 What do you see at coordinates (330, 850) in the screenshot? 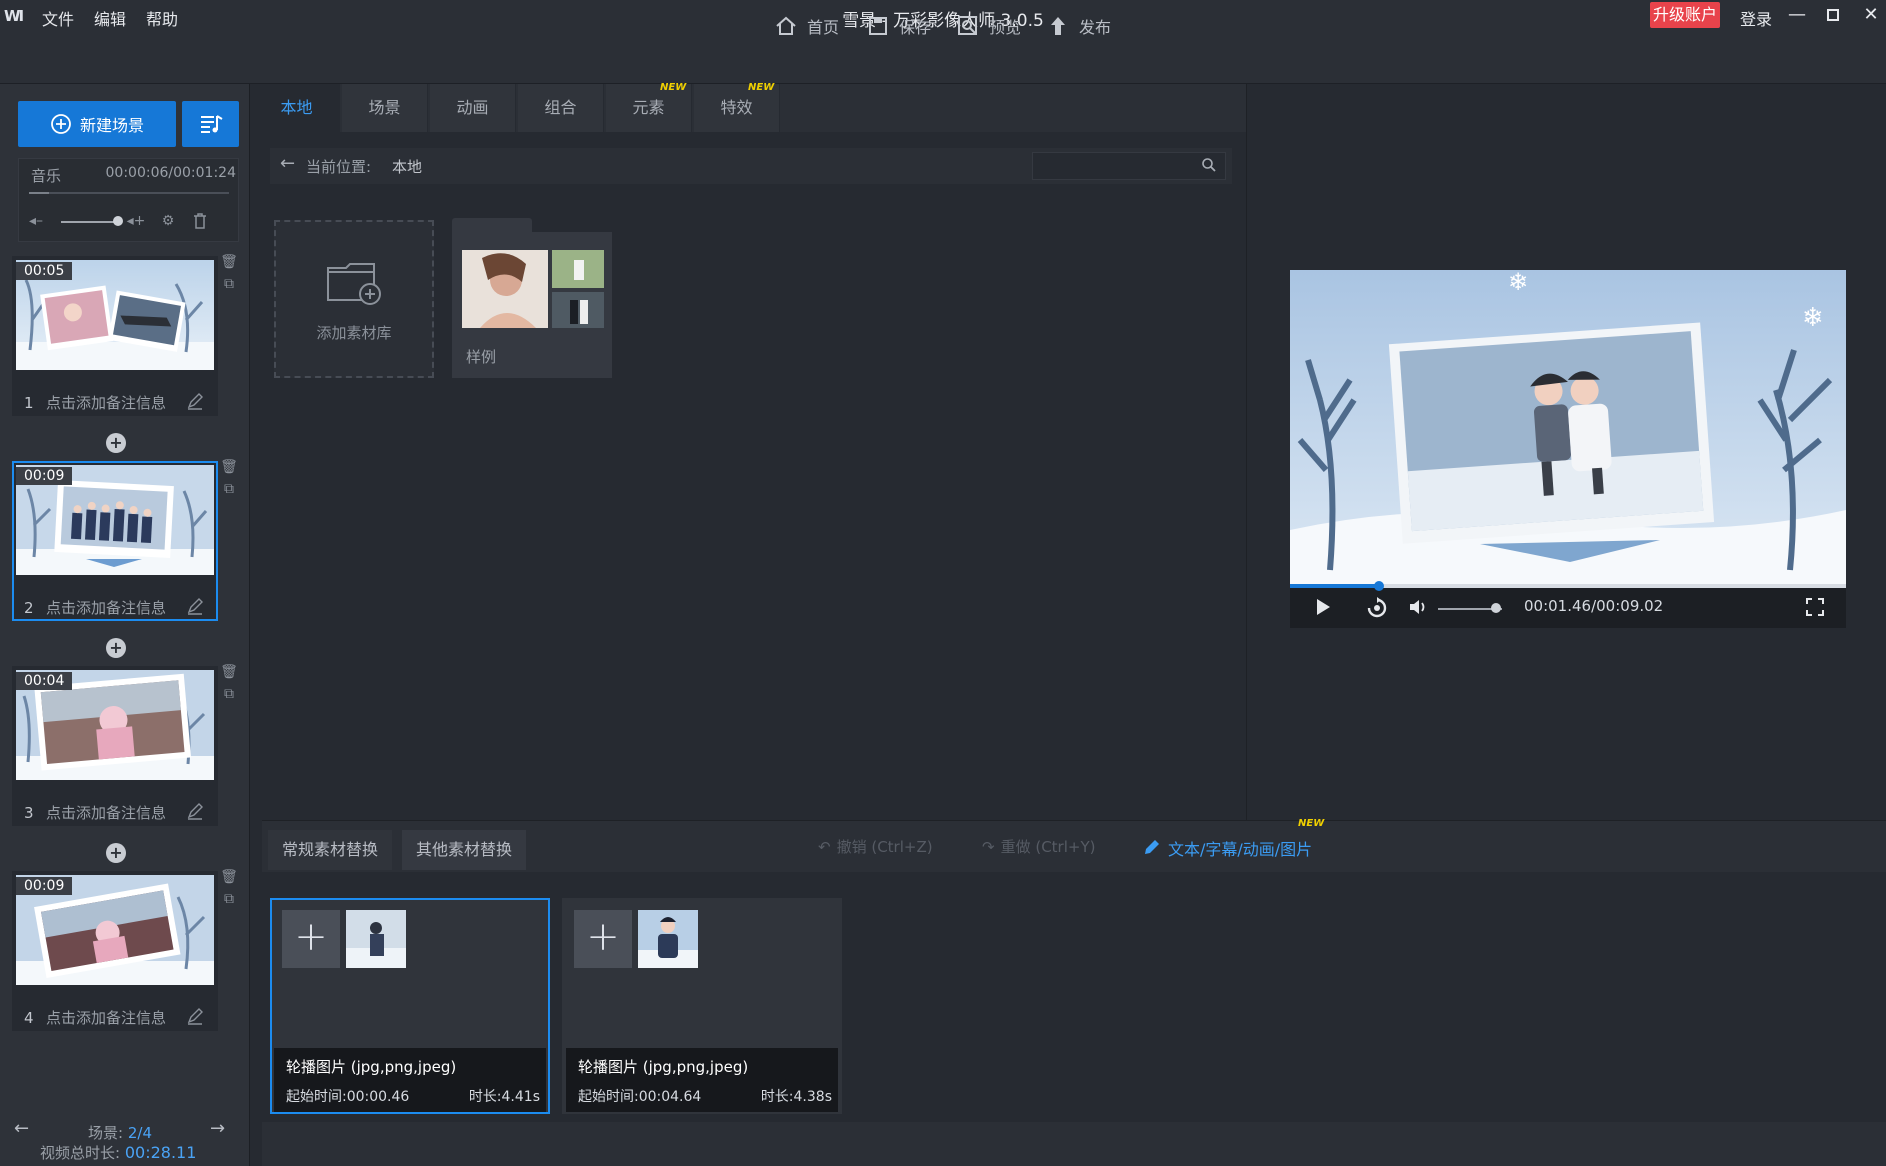
I see `tab-regular-replace: 常规素材替换` at bounding box center [330, 850].